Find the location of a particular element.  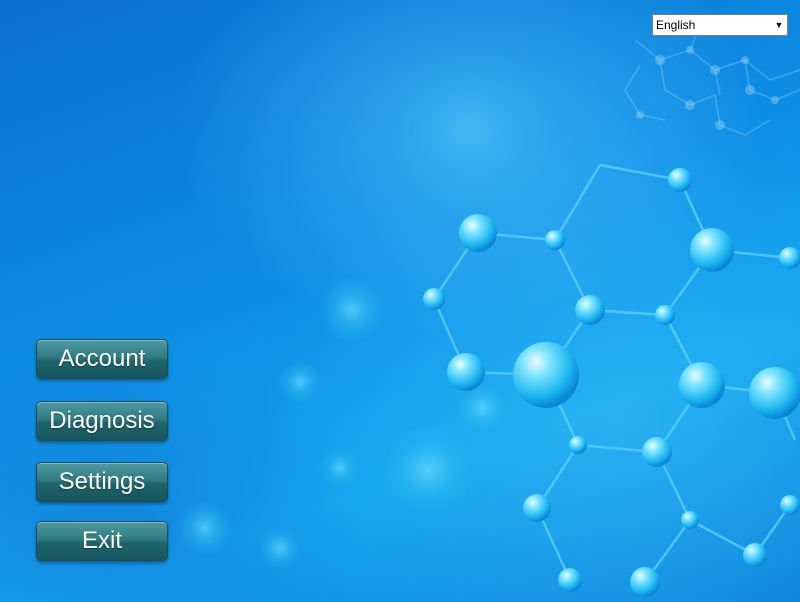

faint-hexagon-network is located at coordinates (712, 77).